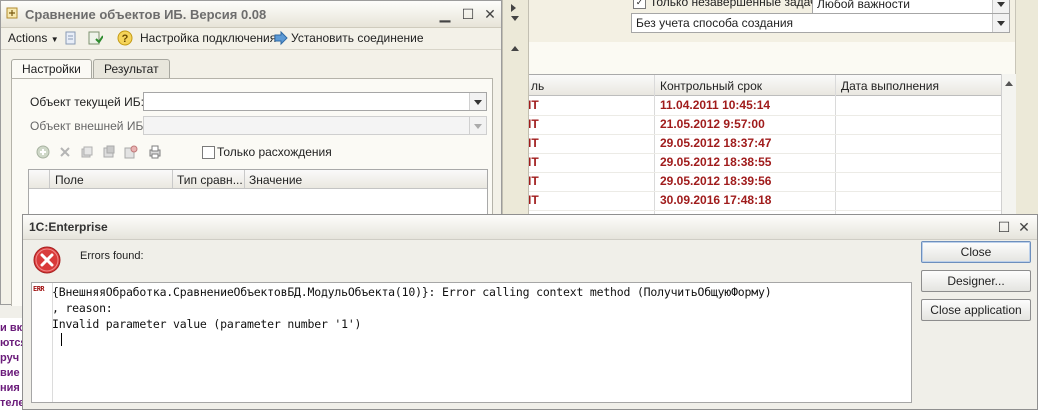 The image size is (1038, 410). I want to click on list-item: руч, so click(10, 358).